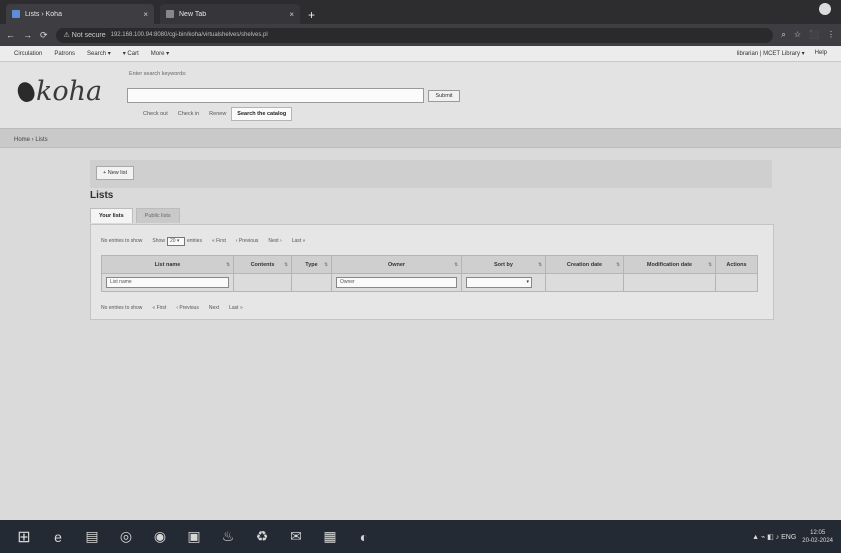  I want to click on submit-button: Submit, so click(444, 96).